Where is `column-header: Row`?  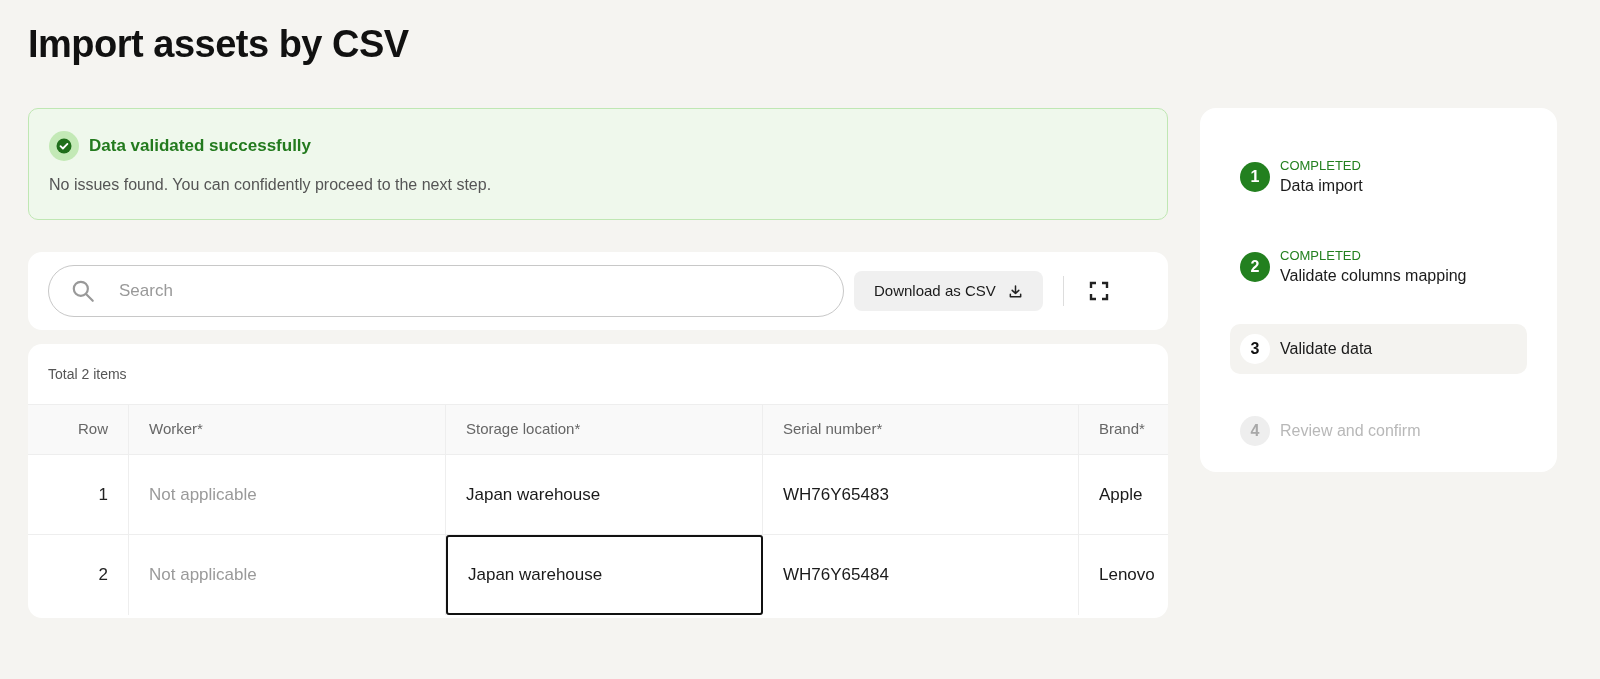 column-header: Row is located at coordinates (78, 429).